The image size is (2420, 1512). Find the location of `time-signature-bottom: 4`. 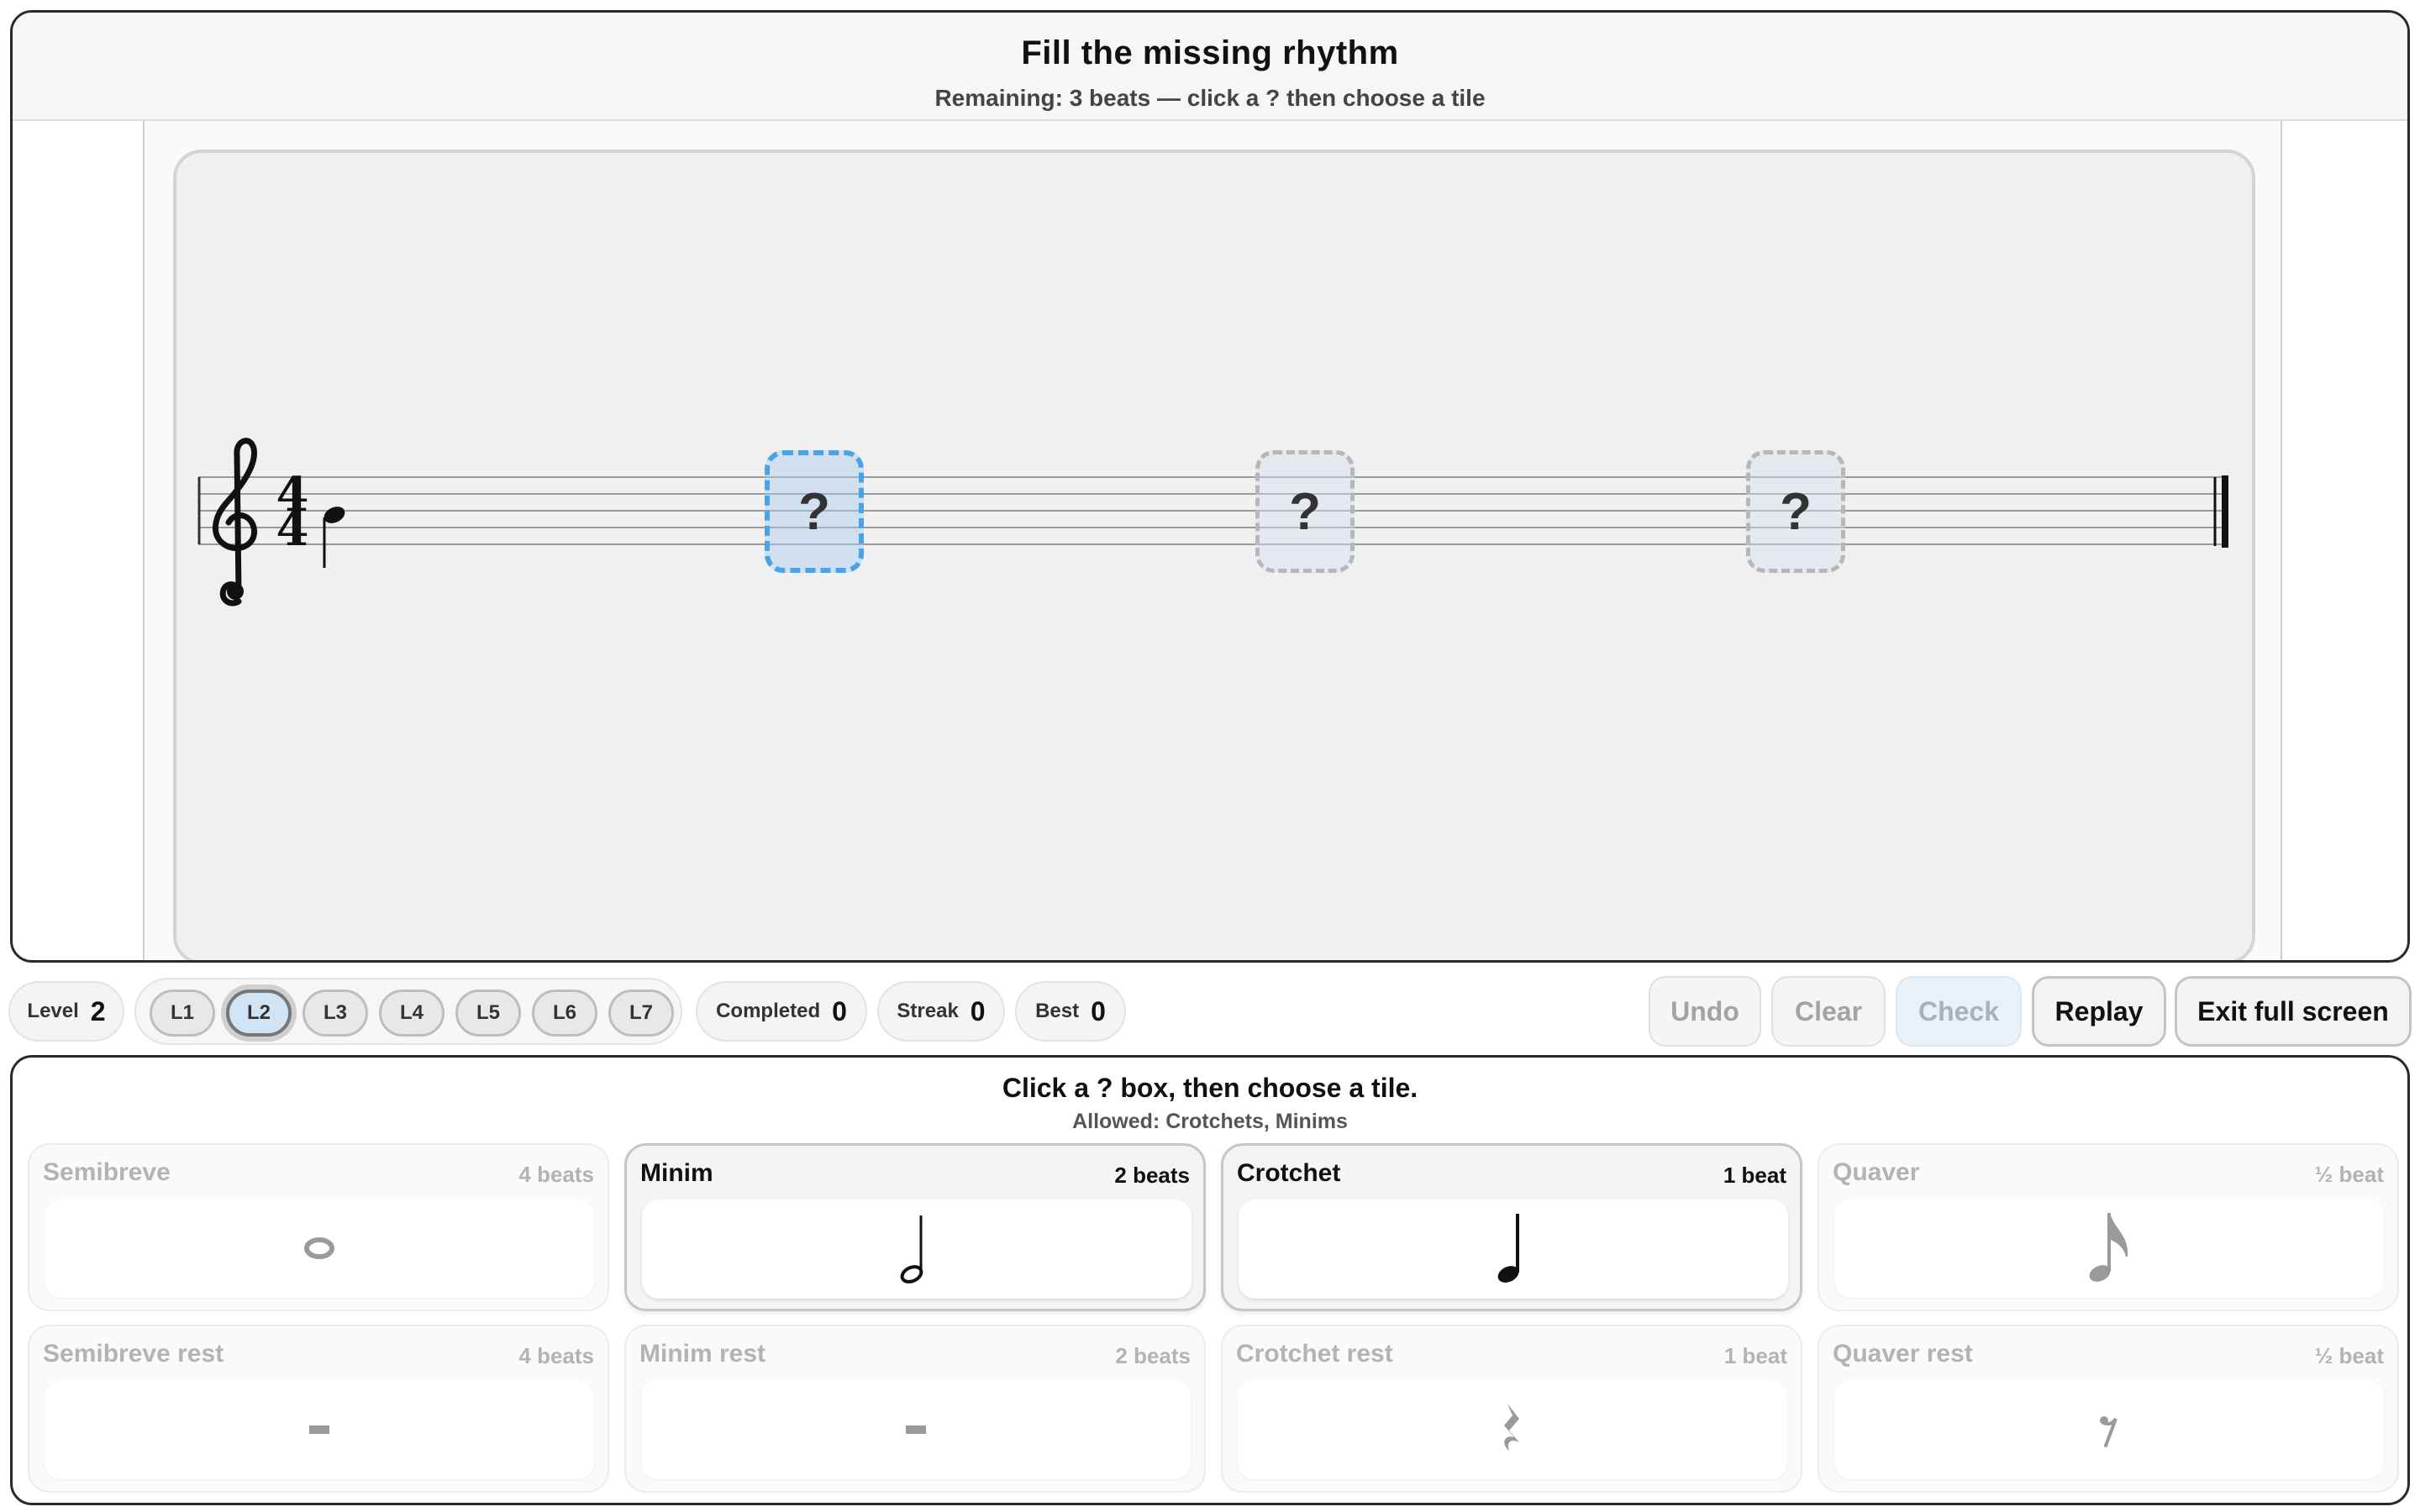

time-signature-bottom: 4 is located at coordinates (292, 529).